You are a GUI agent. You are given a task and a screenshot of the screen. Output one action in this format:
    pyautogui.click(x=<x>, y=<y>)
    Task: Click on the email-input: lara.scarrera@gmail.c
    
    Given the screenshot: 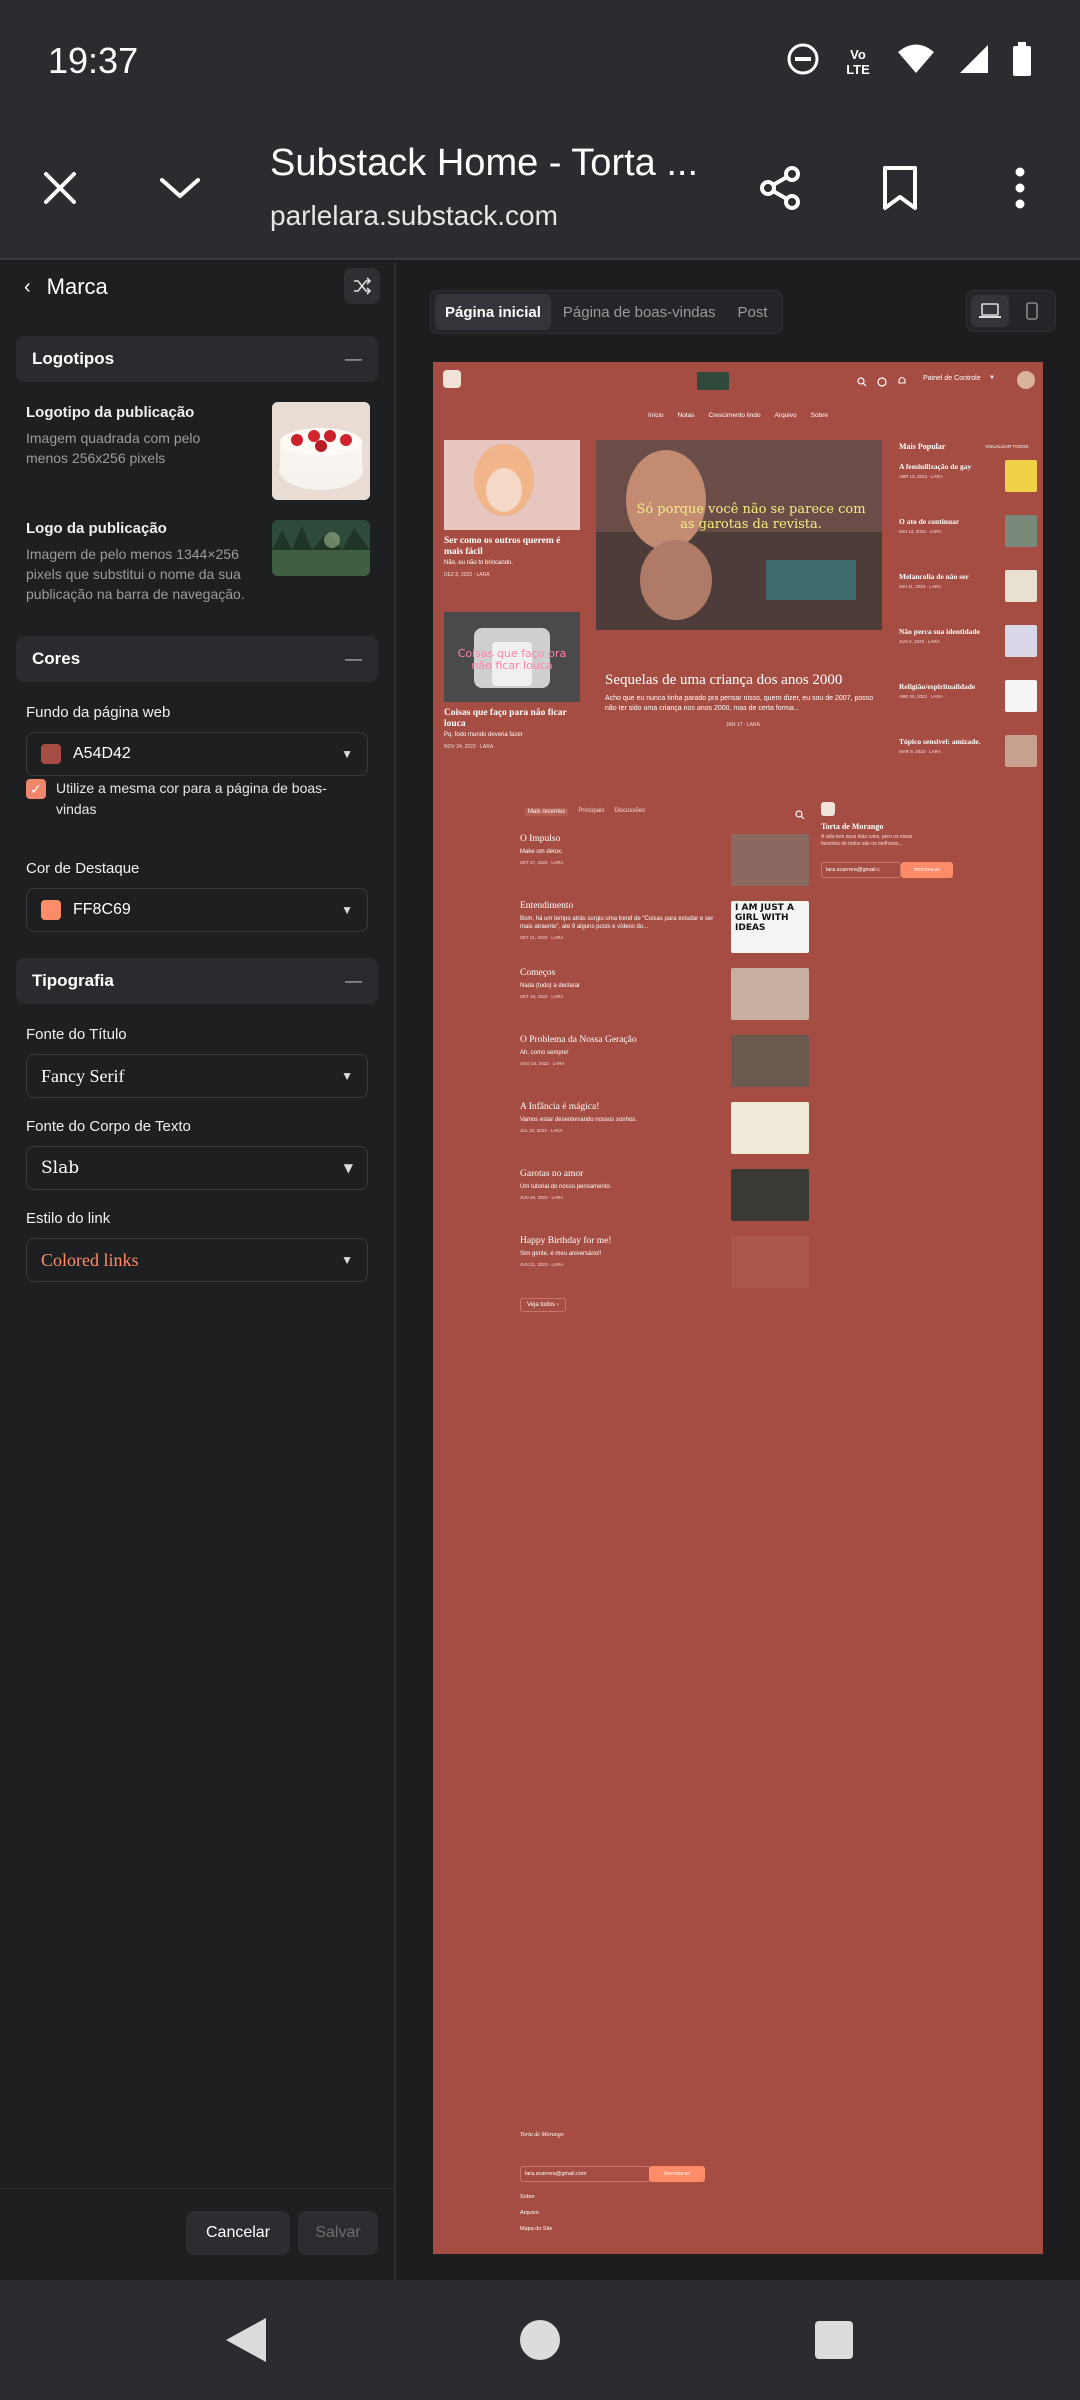 What is the action you would take?
    pyautogui.click(x=861, y=870)
    